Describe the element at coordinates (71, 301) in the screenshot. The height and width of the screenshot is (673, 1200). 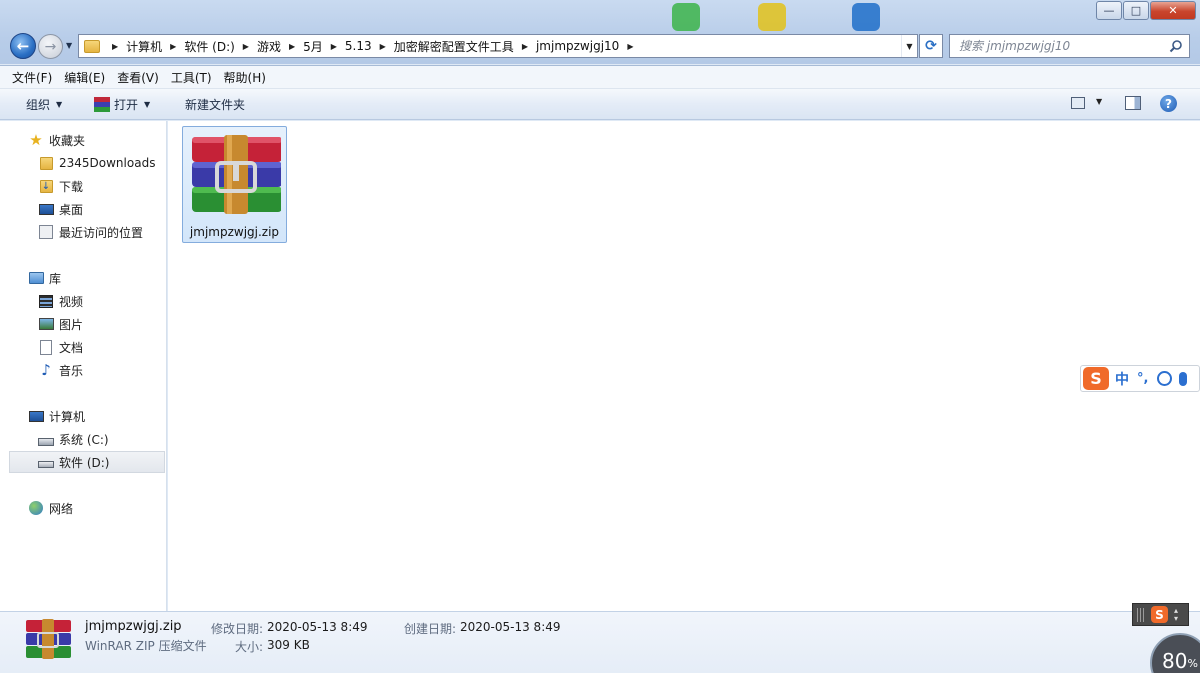
I see `nav-label: 视频` at that location.